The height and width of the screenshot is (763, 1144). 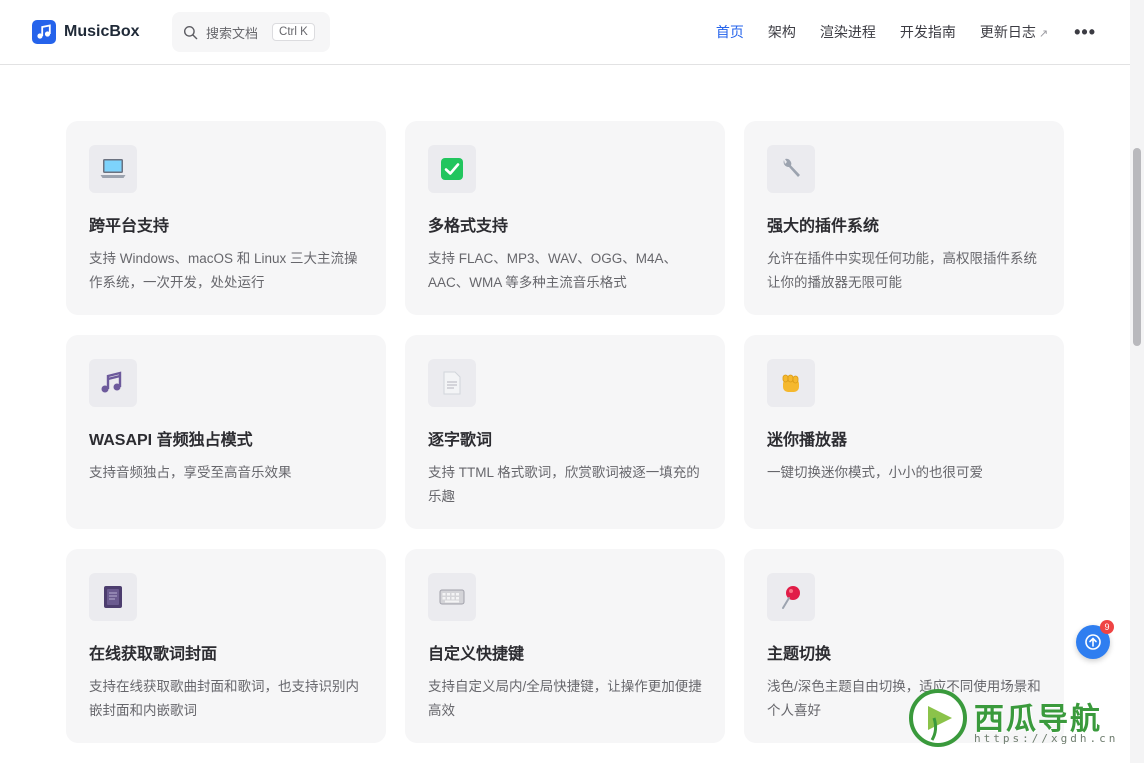 What do you see at coordinates (928, 32) in the screenshot?
I see `nav-item-dev-guide: 开发指南` at bounding box center [928, 32].